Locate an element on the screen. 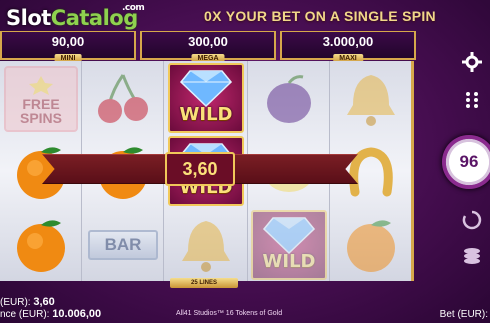 This screenshot has width=490, height=323. headline-text: 0X YOUR BET ON A SINGLE SPIN is located at coordinates (320, 16).